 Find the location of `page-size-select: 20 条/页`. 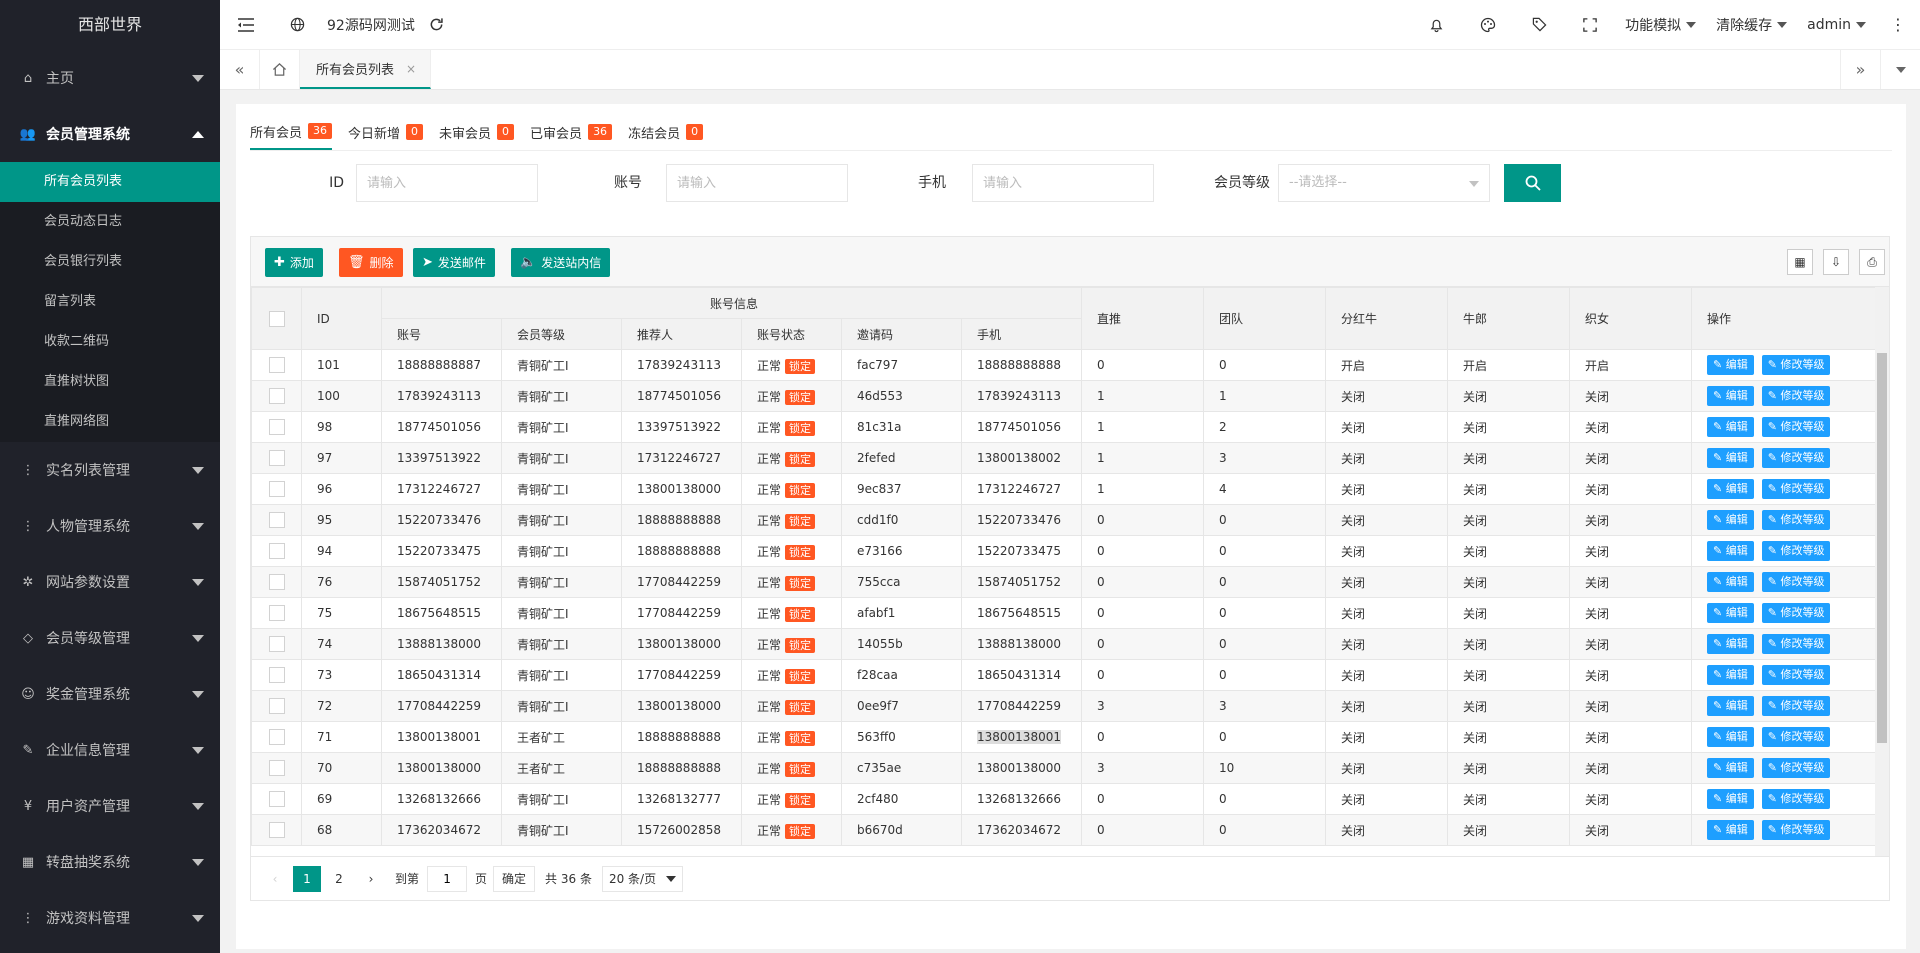

page-size-select: 20 条/页 is located at coordinates (642, 878).